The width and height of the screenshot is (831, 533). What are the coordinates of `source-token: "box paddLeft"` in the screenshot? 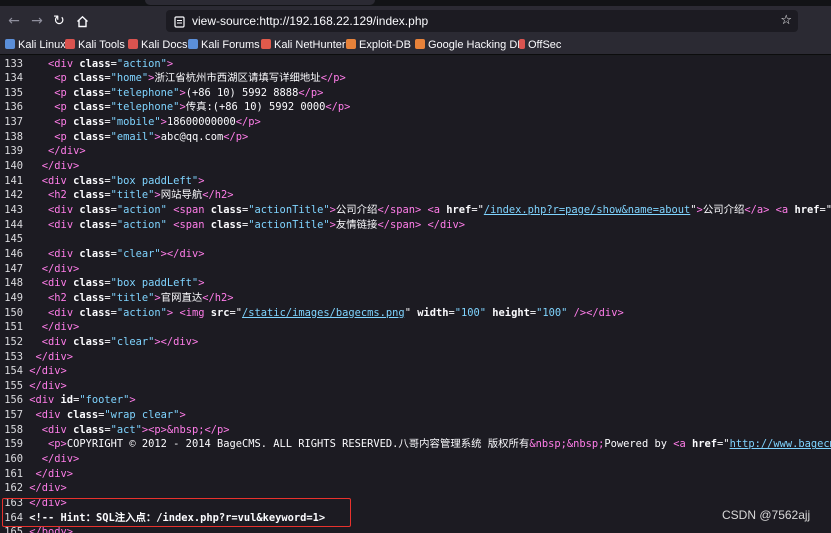 It's located at (154, 283).